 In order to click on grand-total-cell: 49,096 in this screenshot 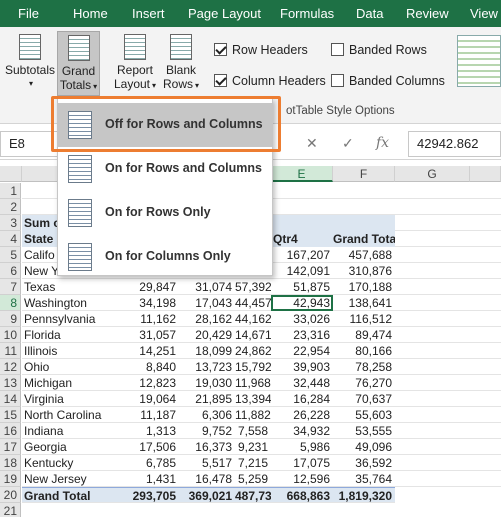, I will do `click(364, 447)`.